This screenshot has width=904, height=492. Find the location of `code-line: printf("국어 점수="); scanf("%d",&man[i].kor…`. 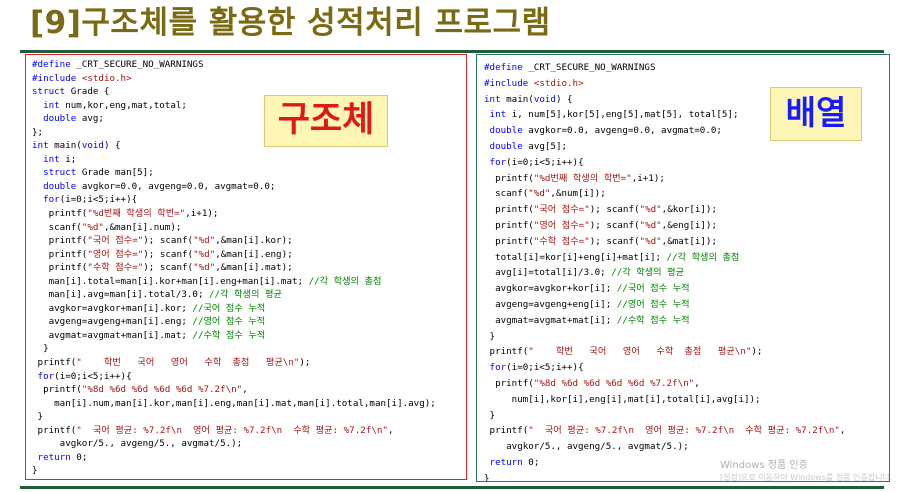

code-line: printf("국어 점수="); scanf("%d",&man[i].kor… is located at coordinates (234, 241).